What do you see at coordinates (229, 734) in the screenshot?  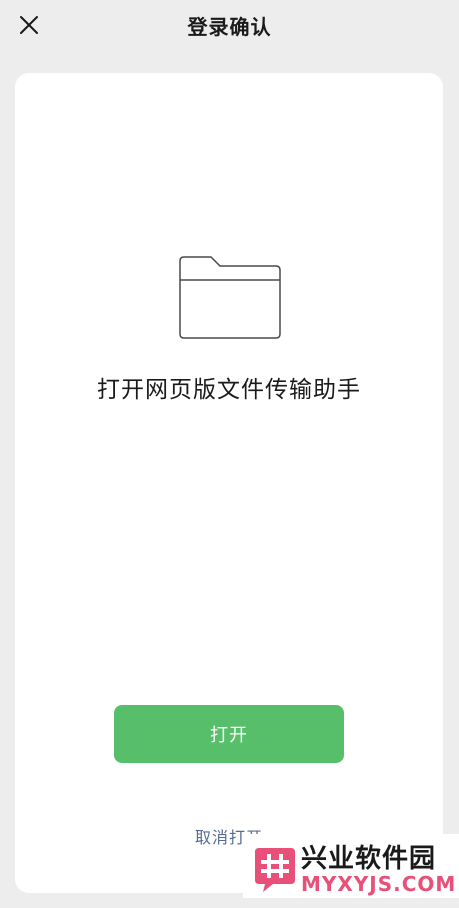 I see `open-button: 打开` at bounding box center [229, 734].